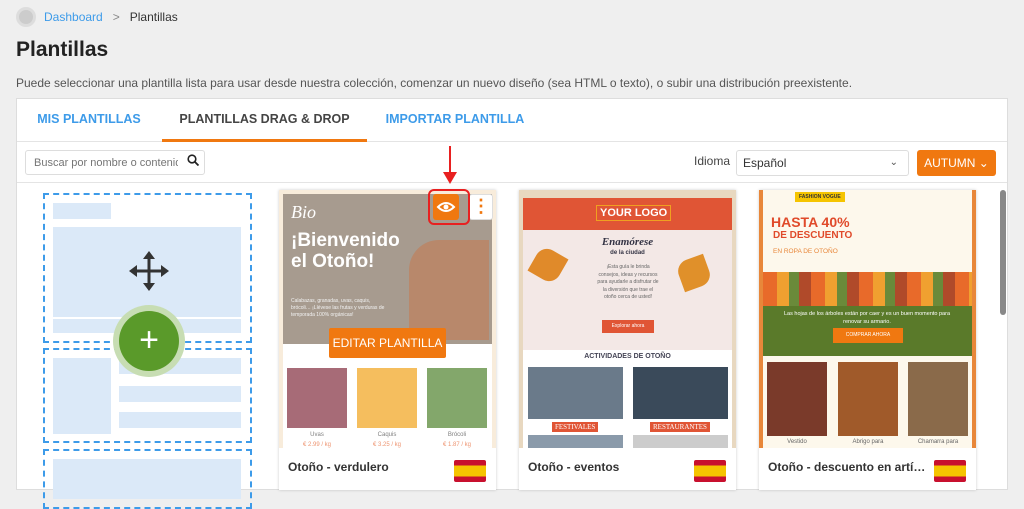 This screenshot has width=1024, height=509. I want to click on thumb-item: Vestido, so click(797, 442).